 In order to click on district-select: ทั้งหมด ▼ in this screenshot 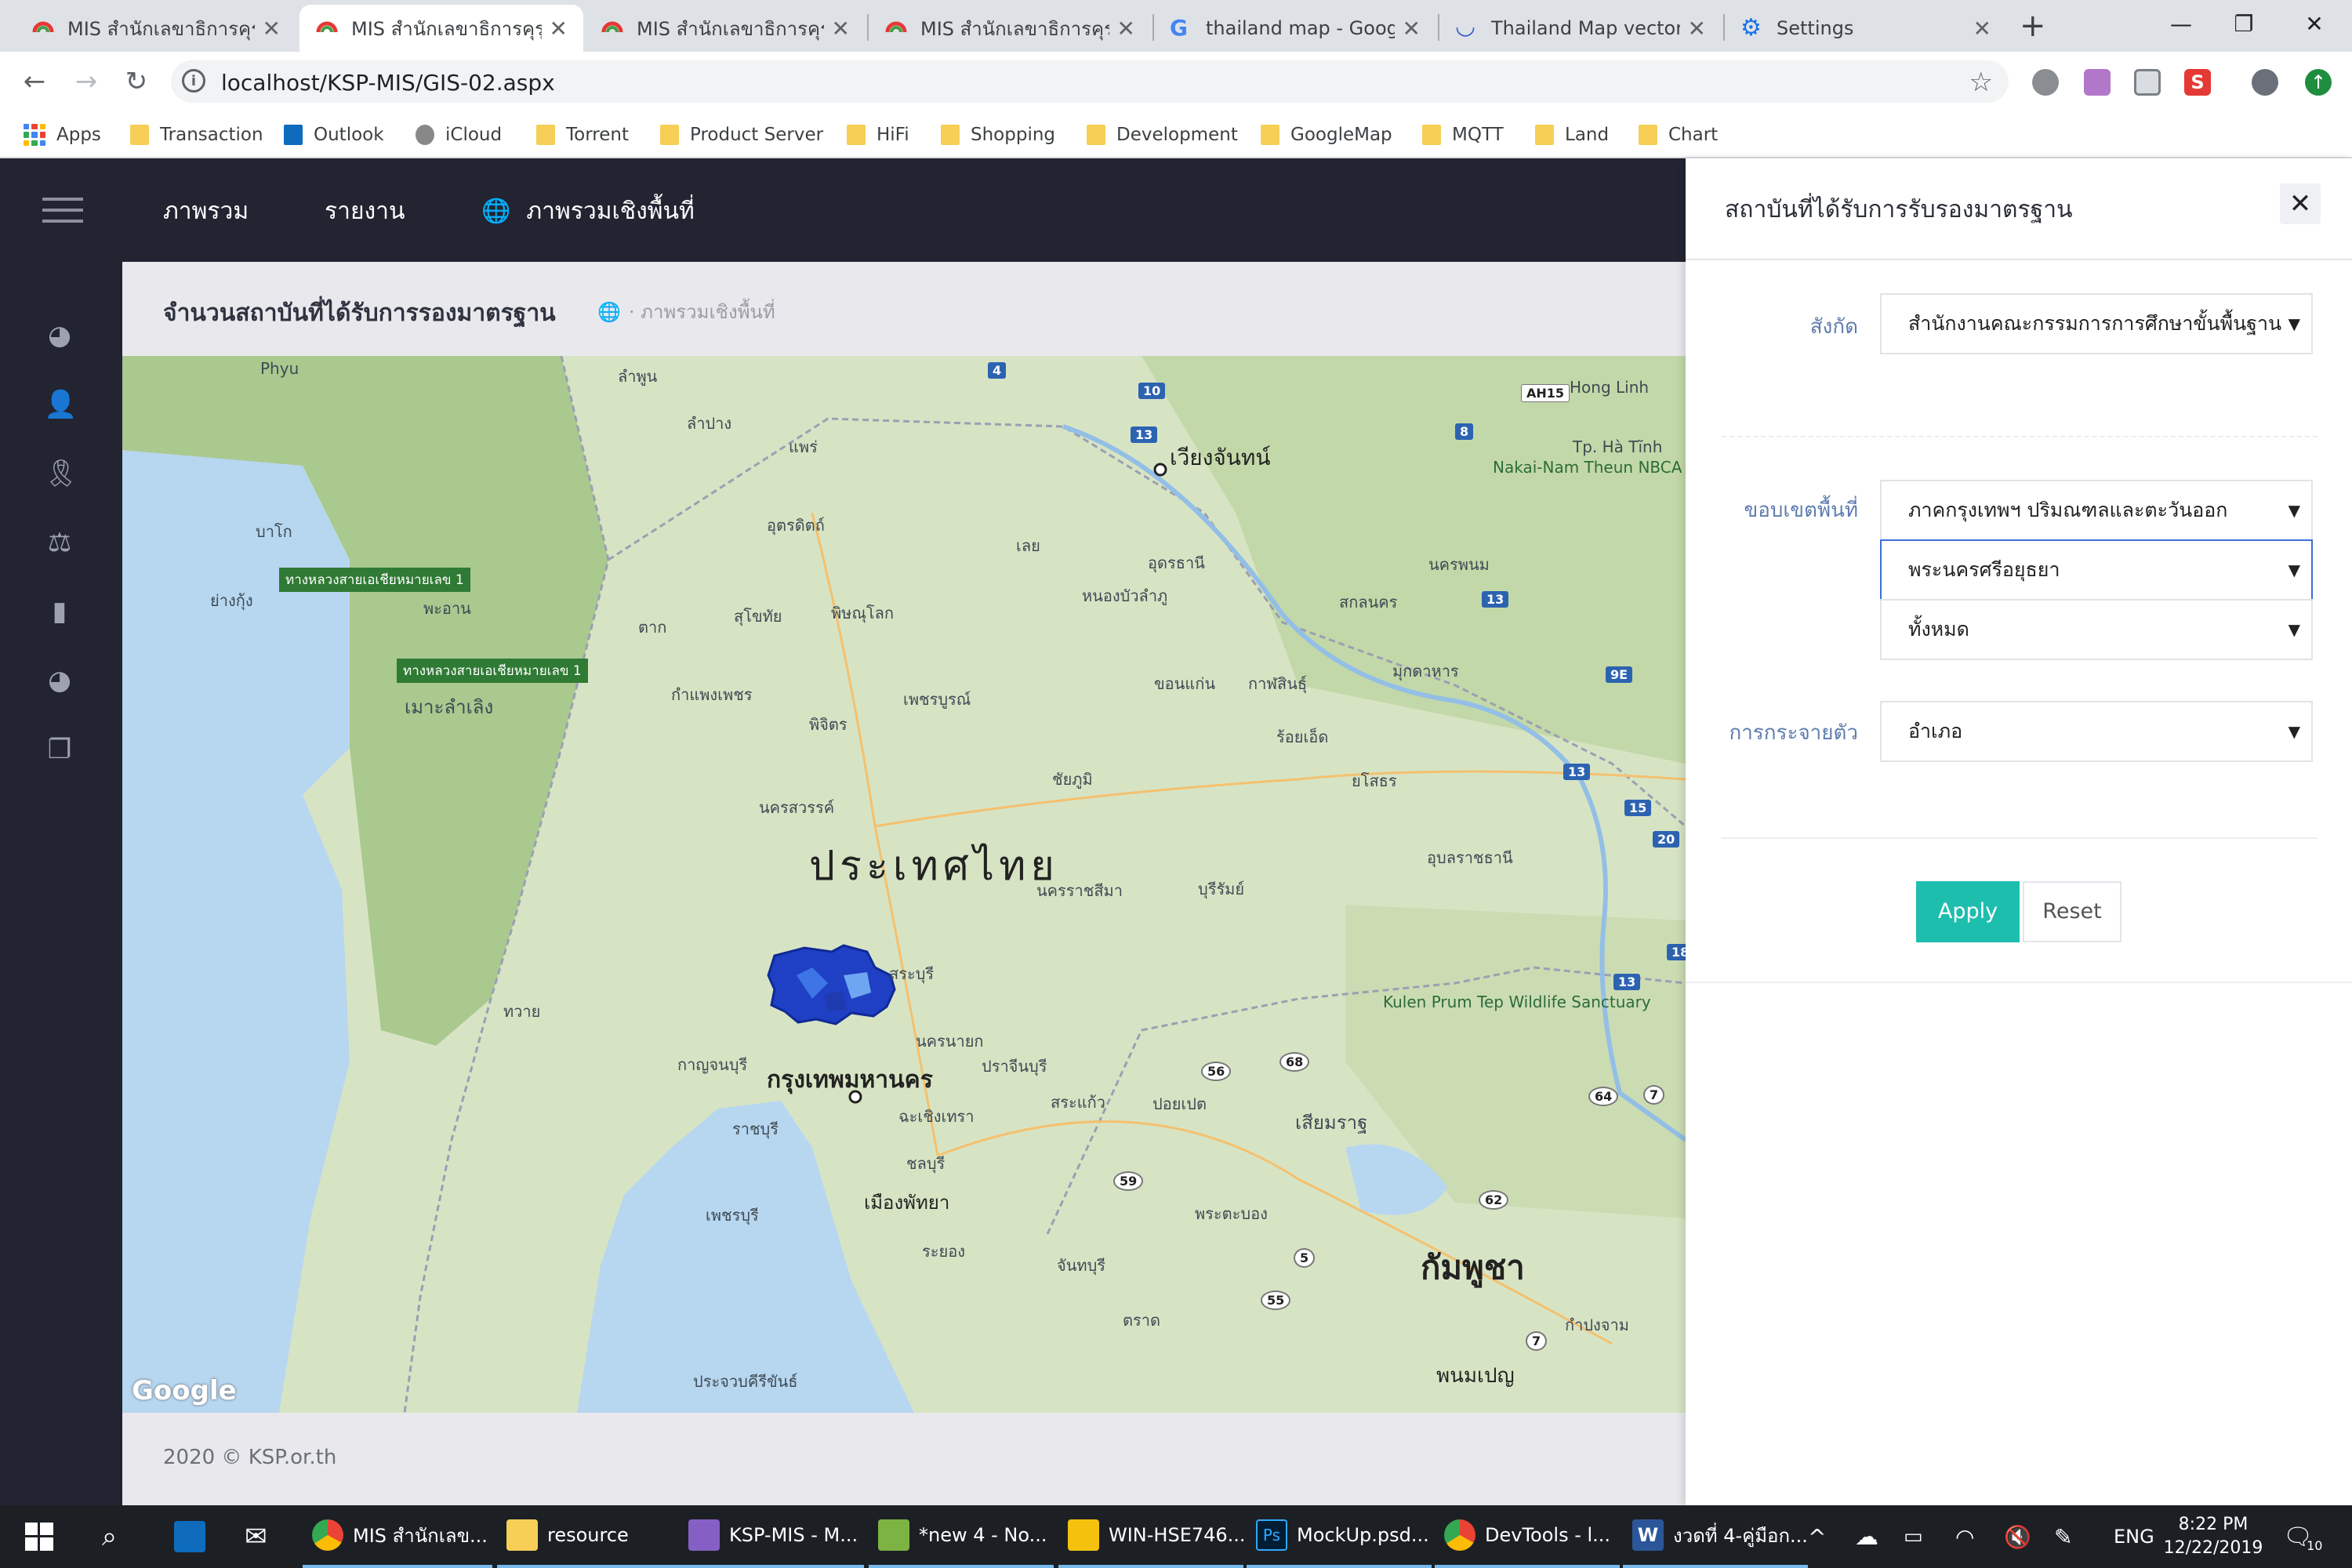, I will do `click(2096, 629)`.